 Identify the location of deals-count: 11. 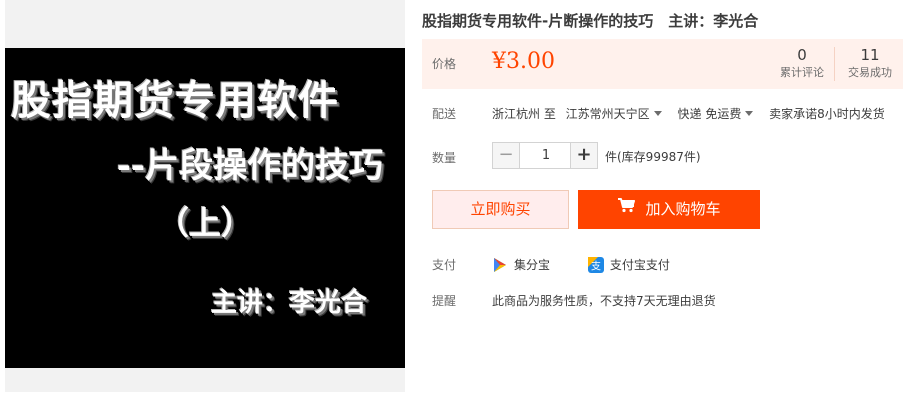
(870, 55).